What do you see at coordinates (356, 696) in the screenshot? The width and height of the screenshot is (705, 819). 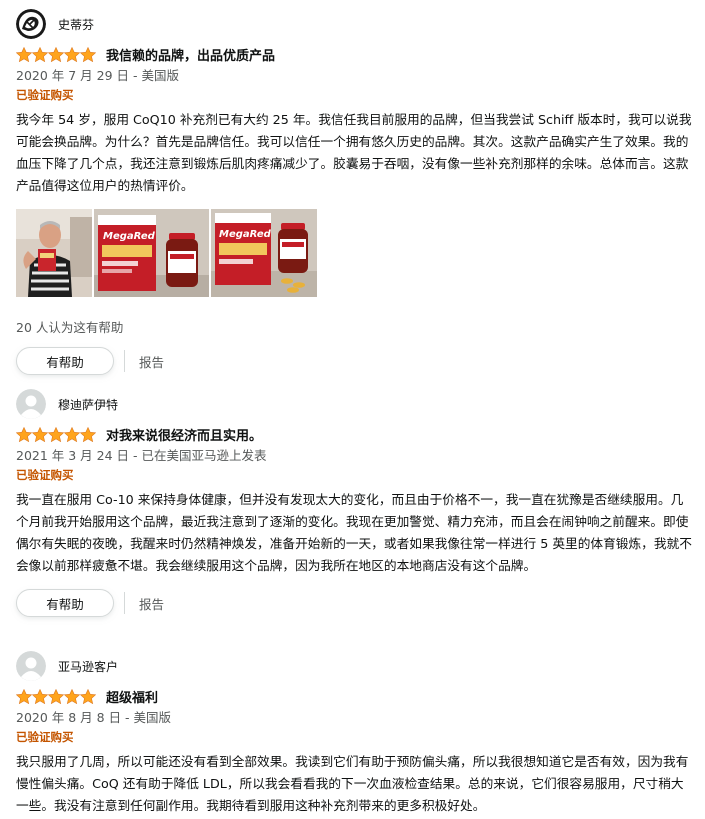 I see `review-header: 超级福利` at bounding box center [356, 696].